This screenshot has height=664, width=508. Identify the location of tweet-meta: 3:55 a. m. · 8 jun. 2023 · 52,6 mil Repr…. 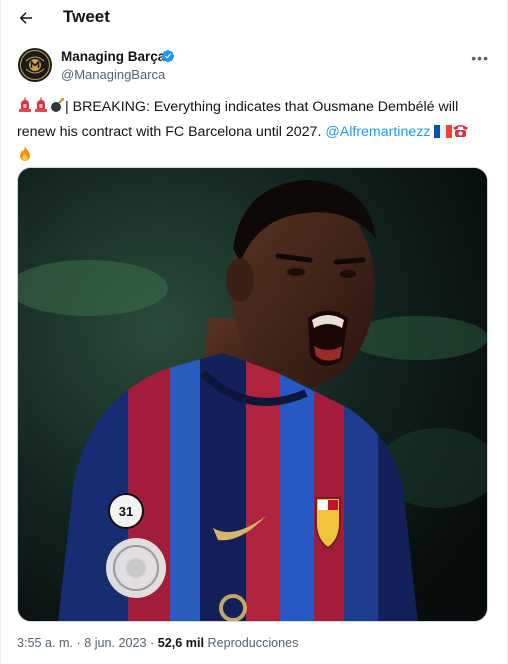
(157, 643).